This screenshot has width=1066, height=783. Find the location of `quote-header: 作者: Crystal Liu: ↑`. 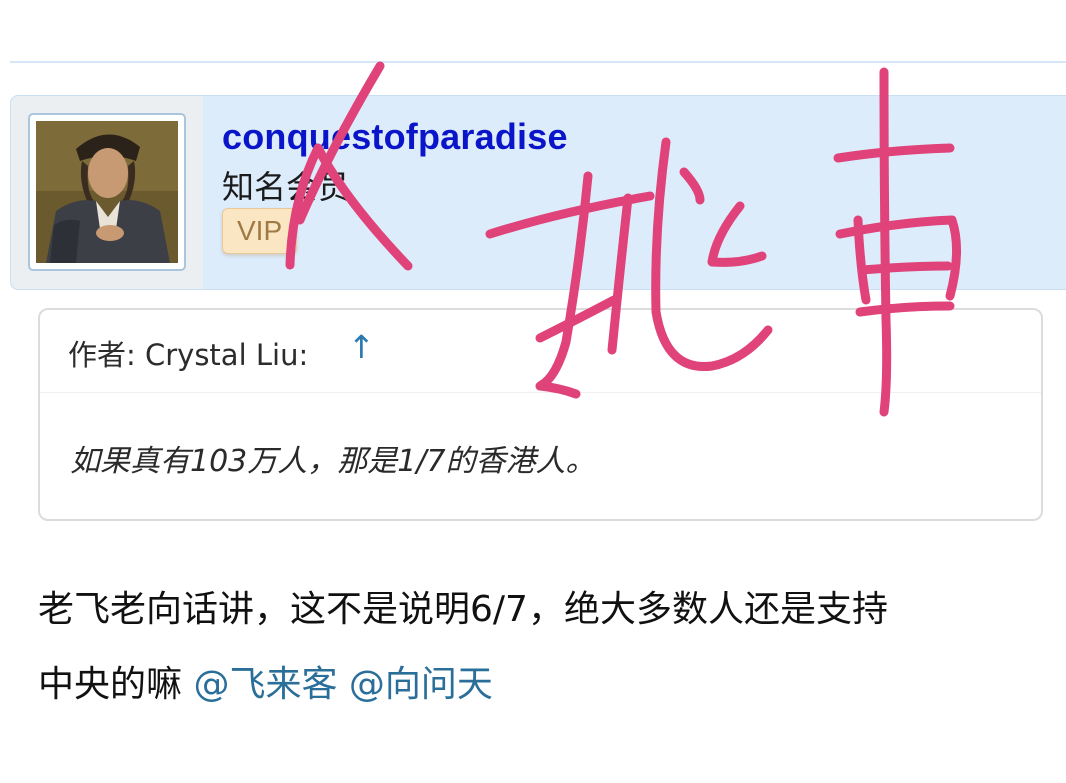

quote-header: 作者: Crystal Liu: ↑ is located at coordinates (540, 351).